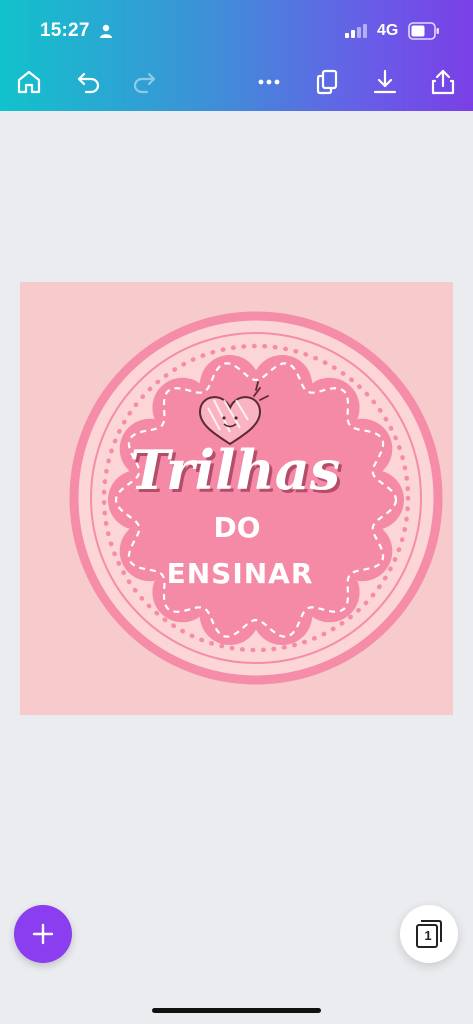 Image resolution: width=473 pixels, height=1024 pixels. I want to click on network-type: 4G, so click(388, 30).